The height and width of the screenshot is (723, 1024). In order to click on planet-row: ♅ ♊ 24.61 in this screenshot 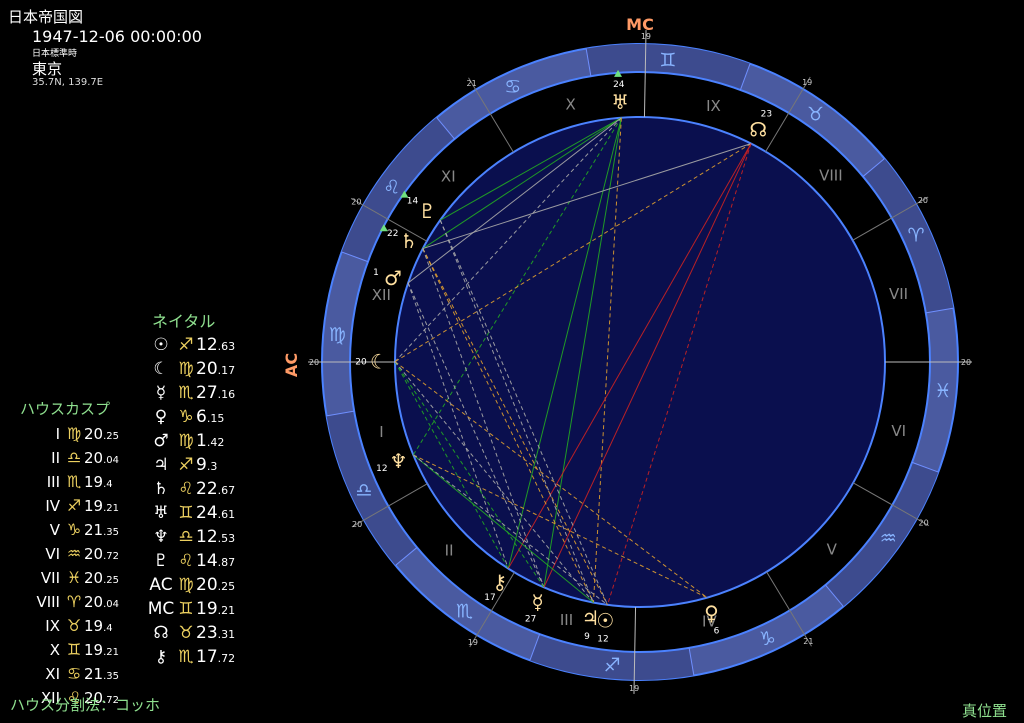, I will do `click(190, 513)`.